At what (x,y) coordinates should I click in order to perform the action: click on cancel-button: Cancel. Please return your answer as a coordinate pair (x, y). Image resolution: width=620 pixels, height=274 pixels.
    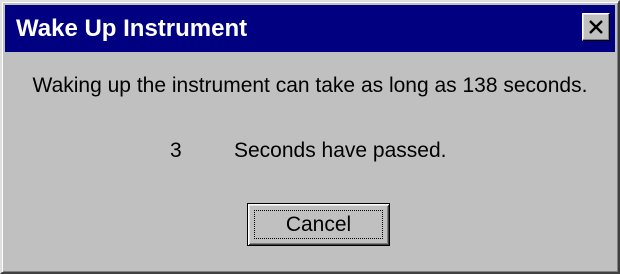
    Looking at the image, I should click on (318, 224).